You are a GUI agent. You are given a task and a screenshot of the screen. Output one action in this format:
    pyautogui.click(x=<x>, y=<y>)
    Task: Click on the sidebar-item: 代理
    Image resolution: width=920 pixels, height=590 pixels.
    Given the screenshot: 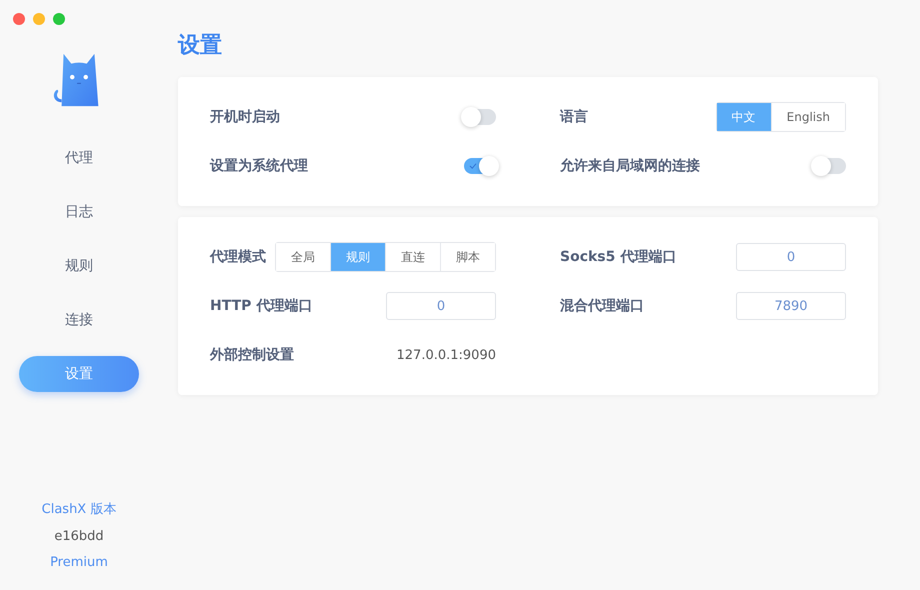 What is the action you would take?
    pyautogui.click(x=79, y=158)
    